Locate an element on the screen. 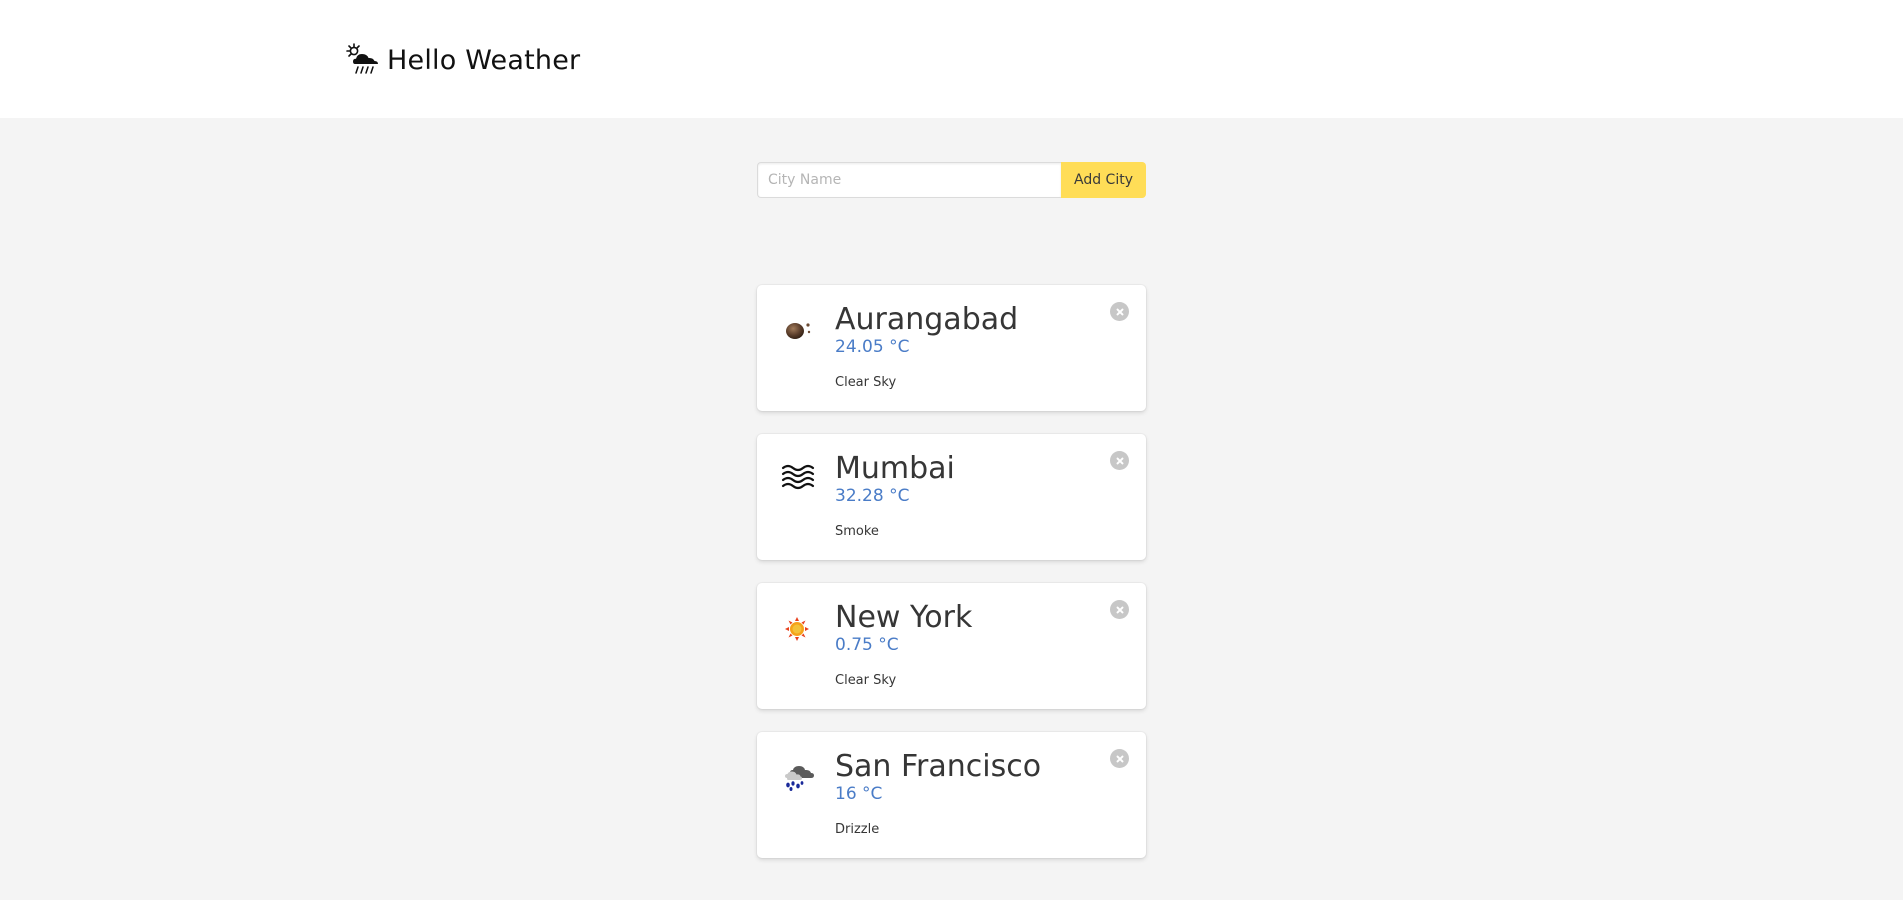 The height and width of the screenshot is (900, 1903). brand: Hello Weather is located at coordinates (462, 60).